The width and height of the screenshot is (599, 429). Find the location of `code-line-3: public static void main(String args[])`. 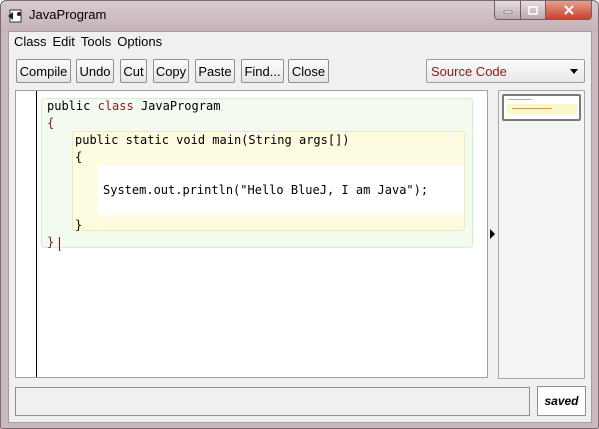

code-line-3: public static void main(String args[]) is located at coordinates (212, 140).